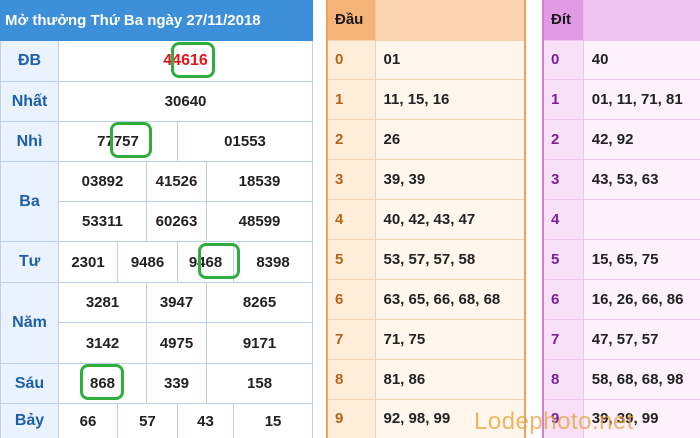  I want to click on prize-bay-value: 15, so click(273, 420).